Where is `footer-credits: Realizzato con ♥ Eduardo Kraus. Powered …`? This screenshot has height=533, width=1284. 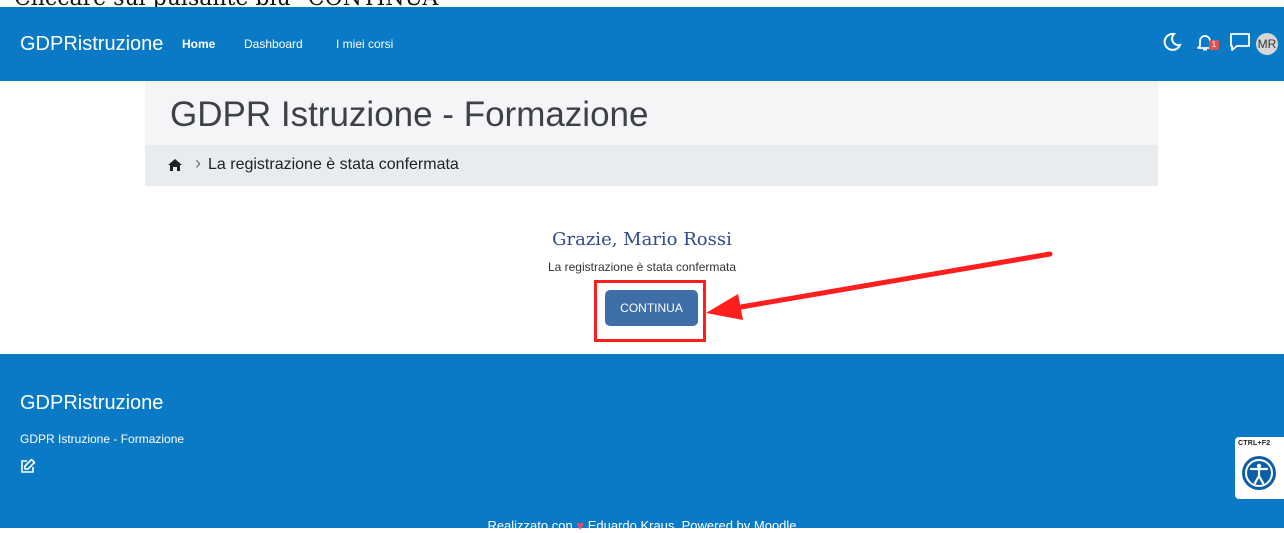
footer-credits: Realizzato con ♥ Eduardo Kraus. Powered … is located at coordinates (642, 525).